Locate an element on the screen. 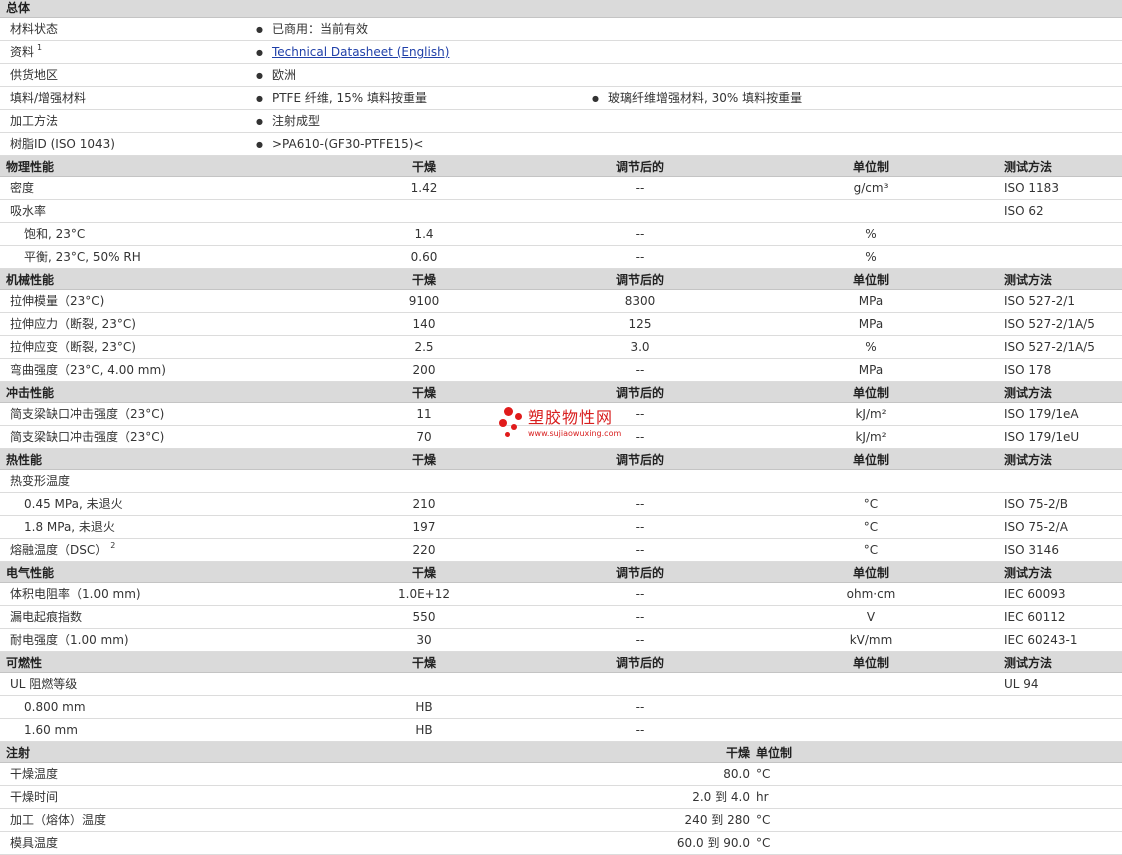  property-row: 1.60 mm HB -- is located at coordinates (561, 730).